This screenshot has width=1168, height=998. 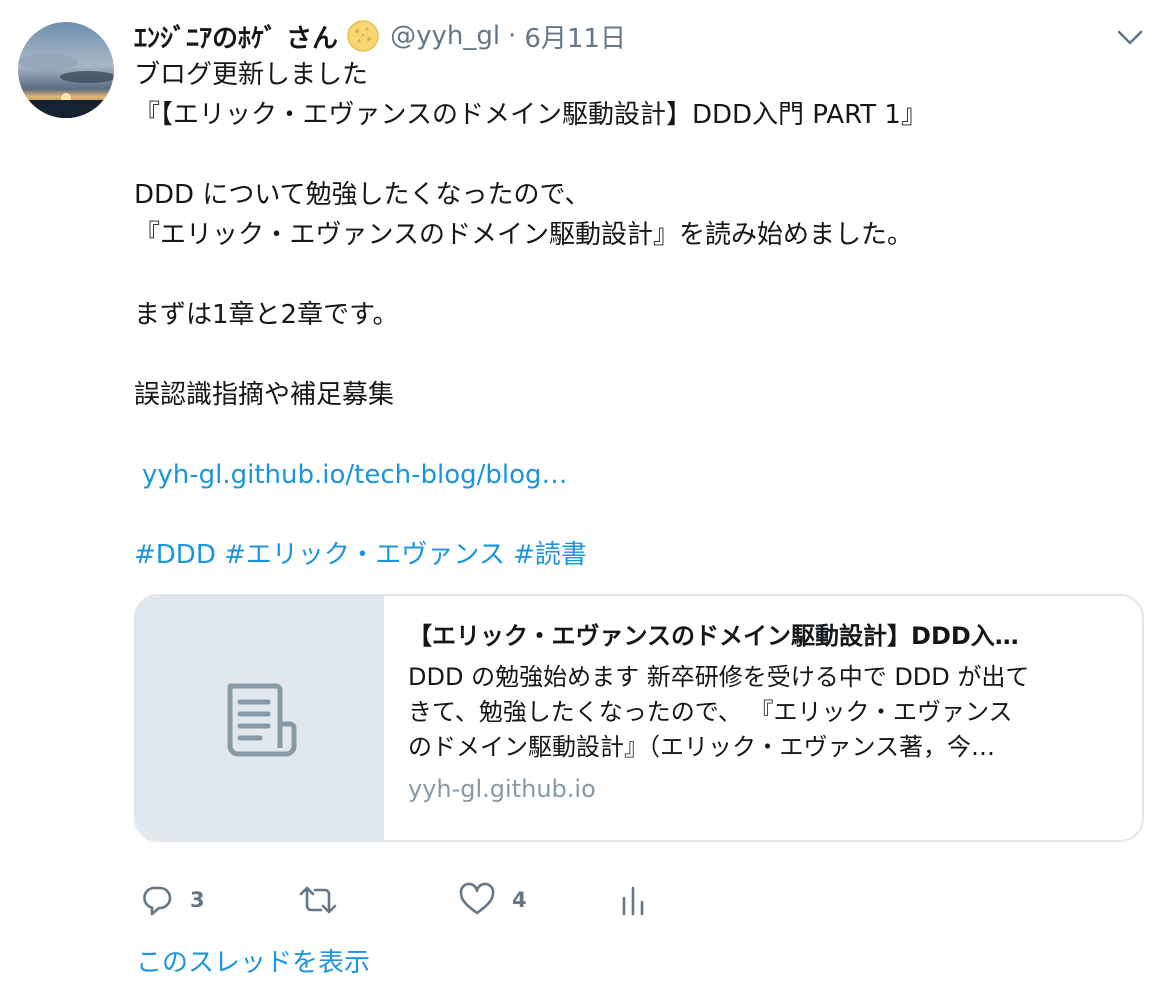 I want to click on analytics-button, so click(x=633, y=900).